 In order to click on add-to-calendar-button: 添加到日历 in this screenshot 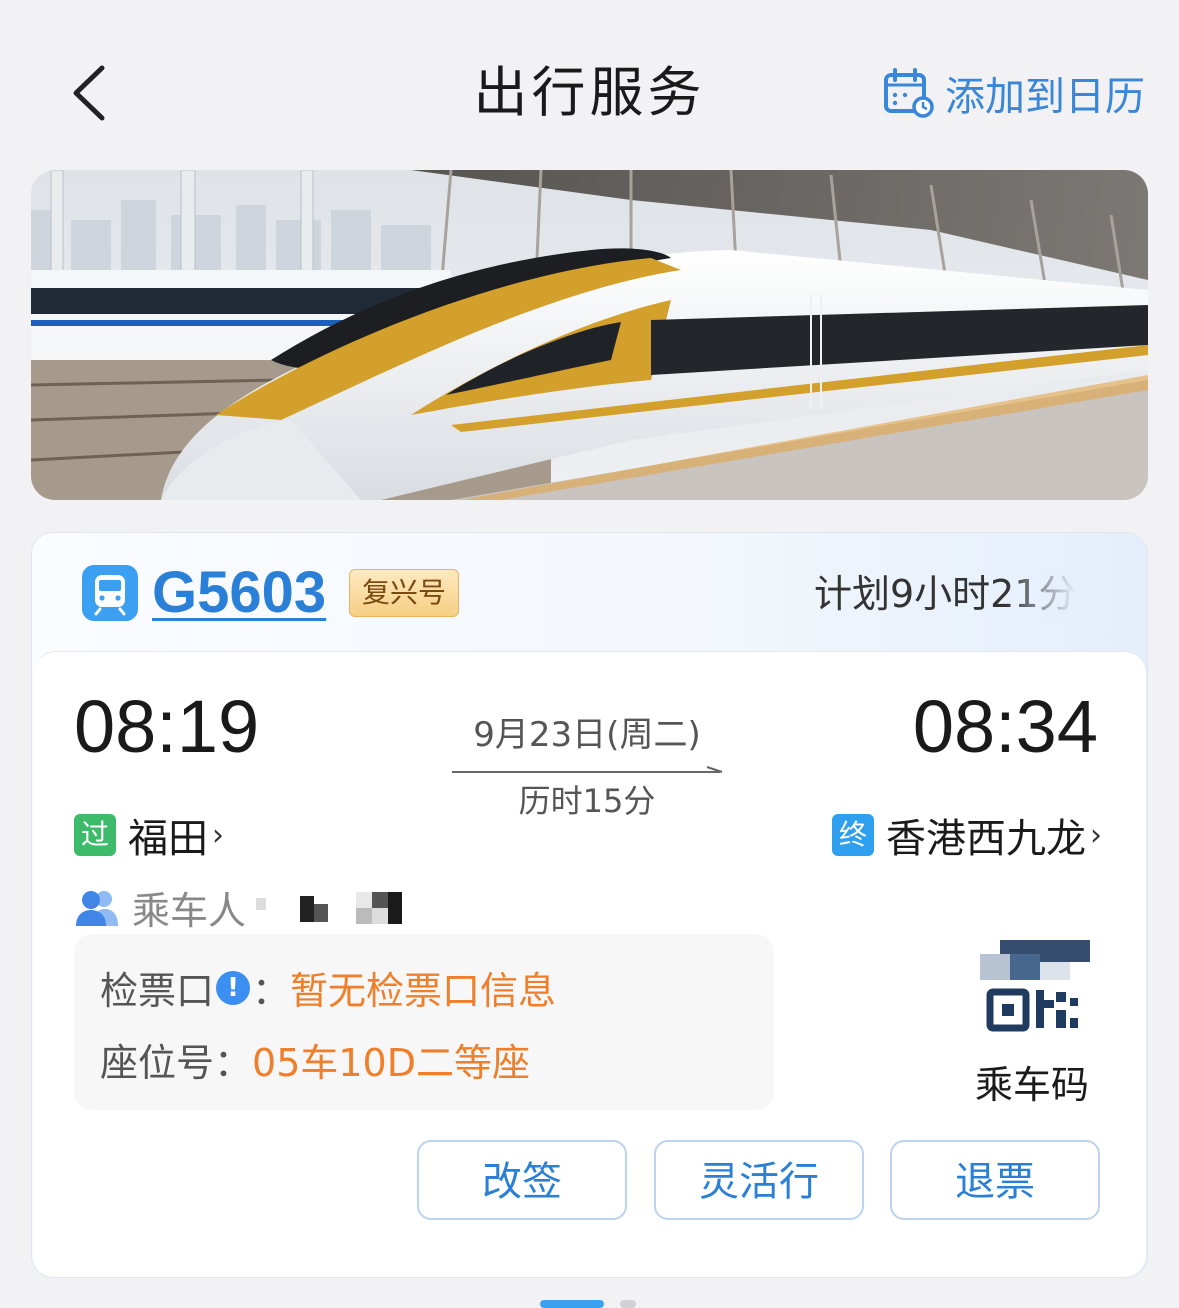, I will do `click(1014, 93)`.